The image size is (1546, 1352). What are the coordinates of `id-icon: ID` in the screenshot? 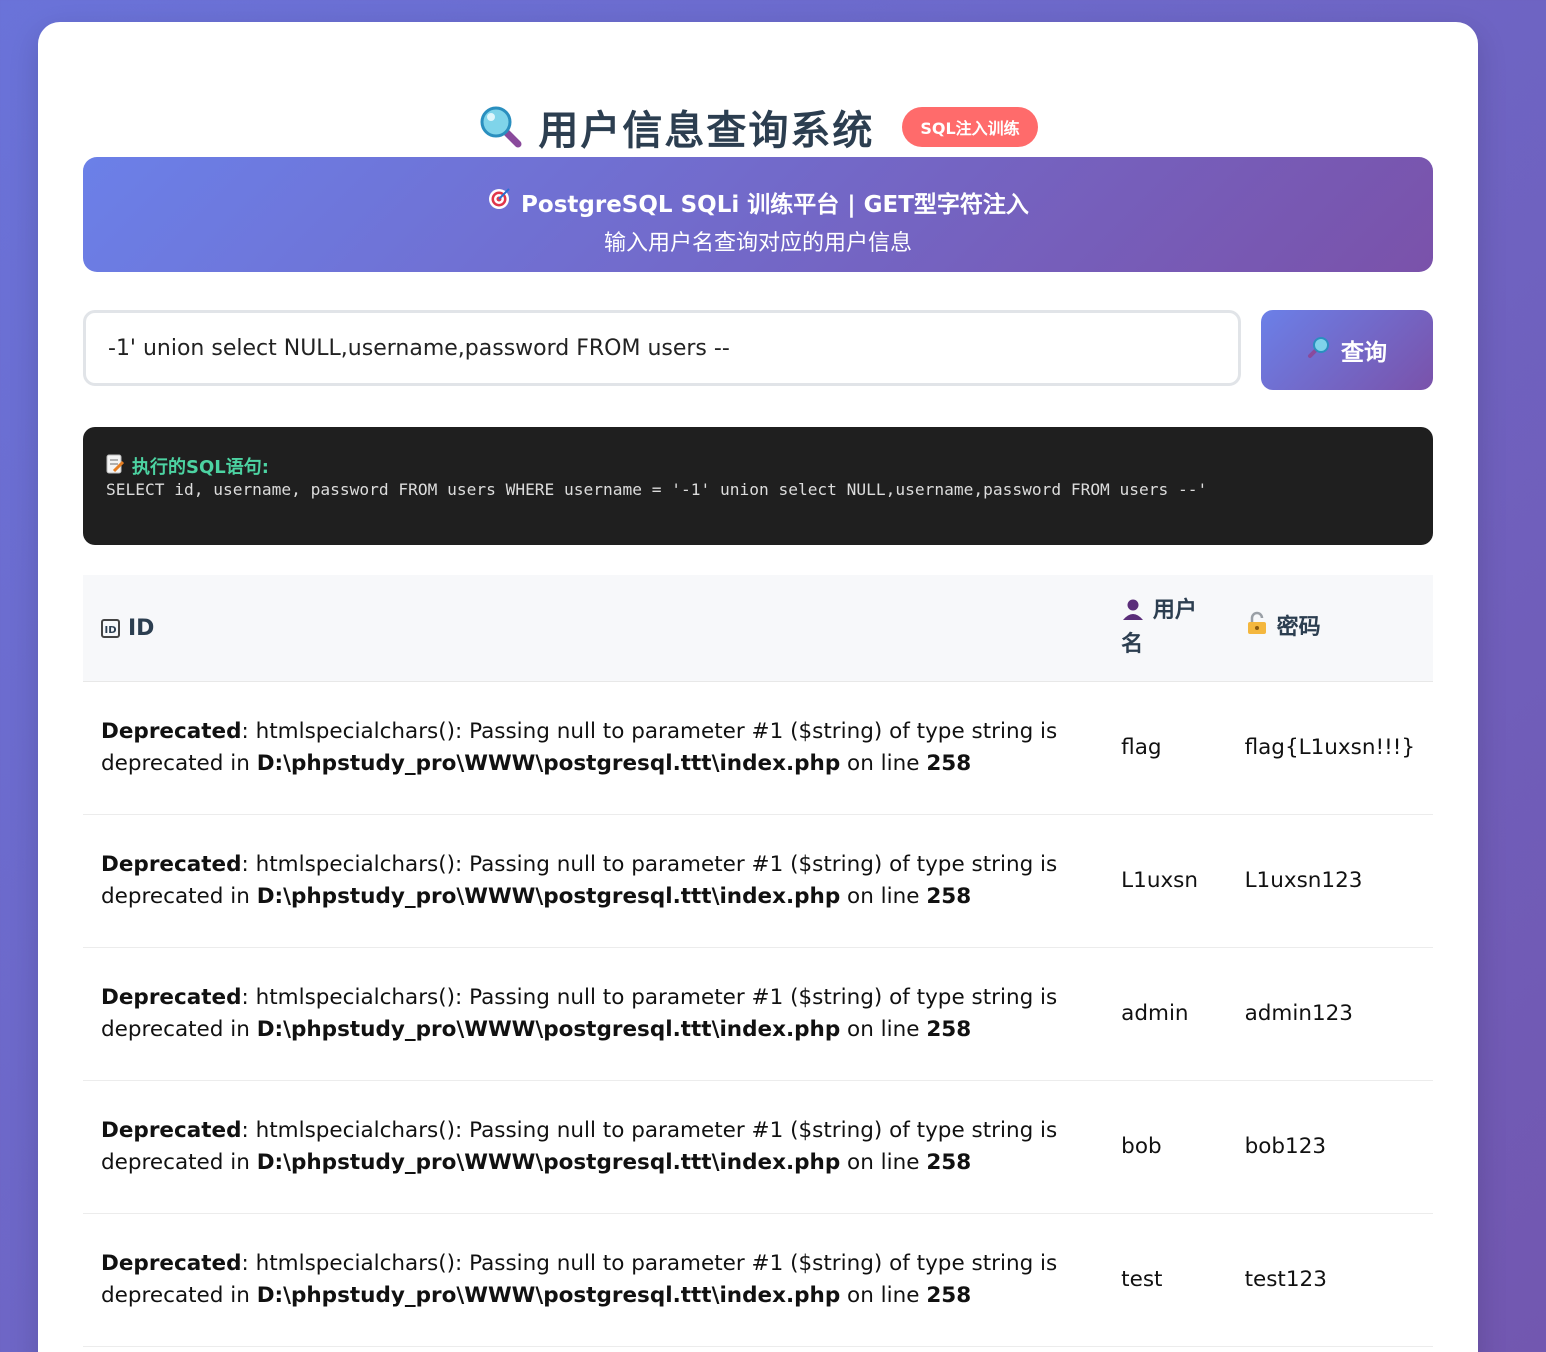 It's located at (110, 629).